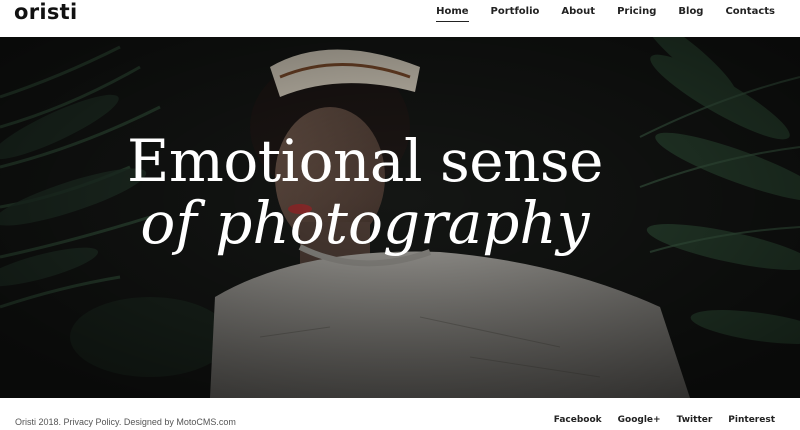  Describe the element at coordinates (751, 420) in the screenshot. I see `social-pinterest: Pinterest` at that location.